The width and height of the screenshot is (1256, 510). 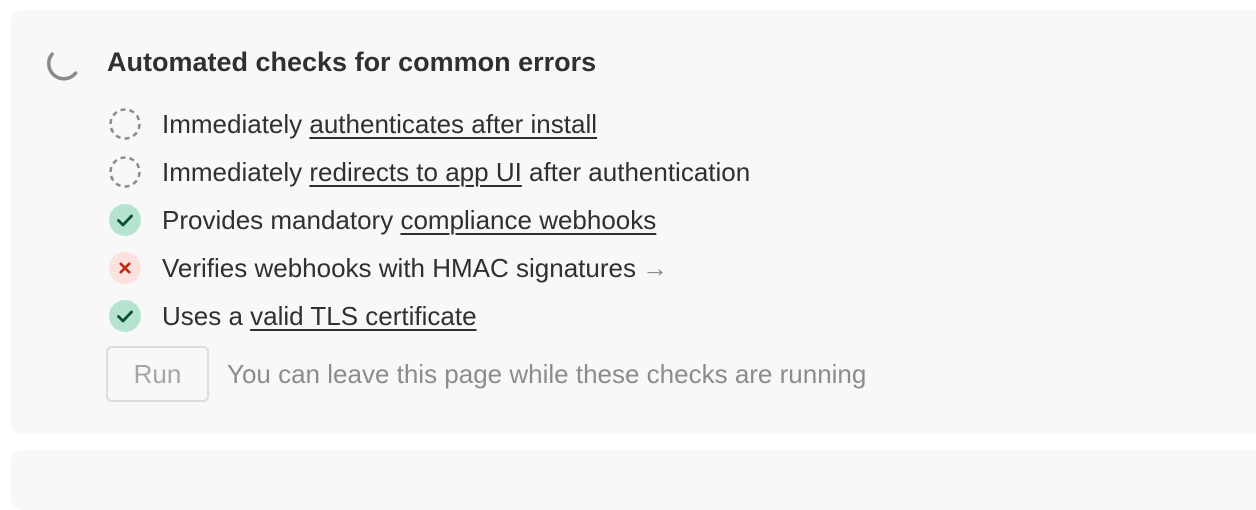 What do you see at coordinates (655, 268) in the screenshot?
I see `arrow-right-icon: →` at bounding box center [655, 268].